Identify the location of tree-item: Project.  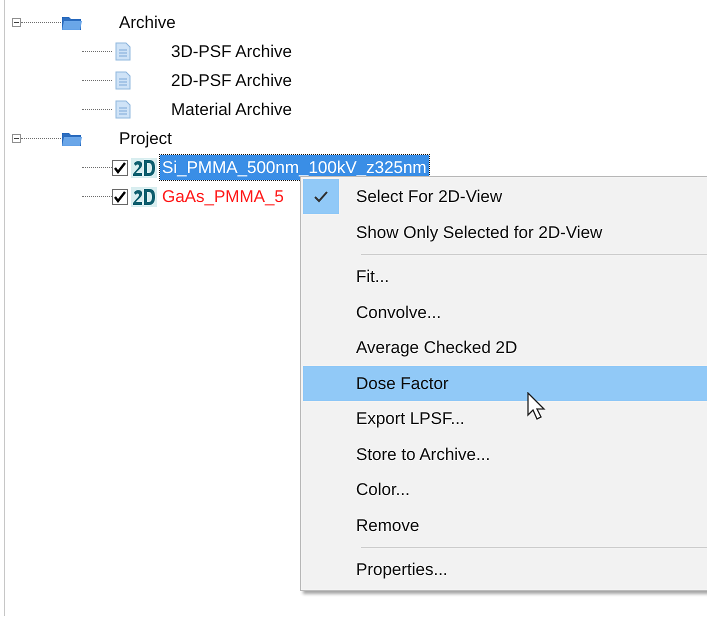
(145, 139).